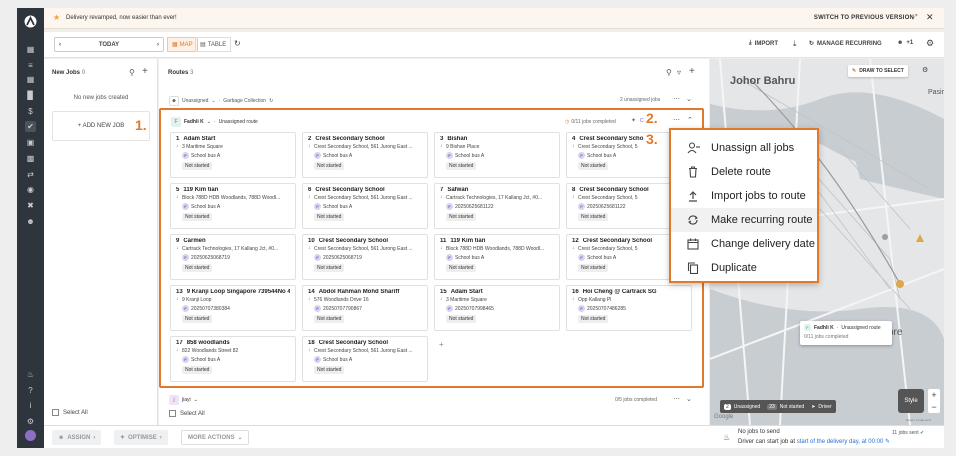 This screenshot has width=956, height=456. What do you see at coordinates (845, 44) in the screenshot?
I see `manage-recurring-button: ↻ MANAGE RECURRING` at bounding box center [845, 44].